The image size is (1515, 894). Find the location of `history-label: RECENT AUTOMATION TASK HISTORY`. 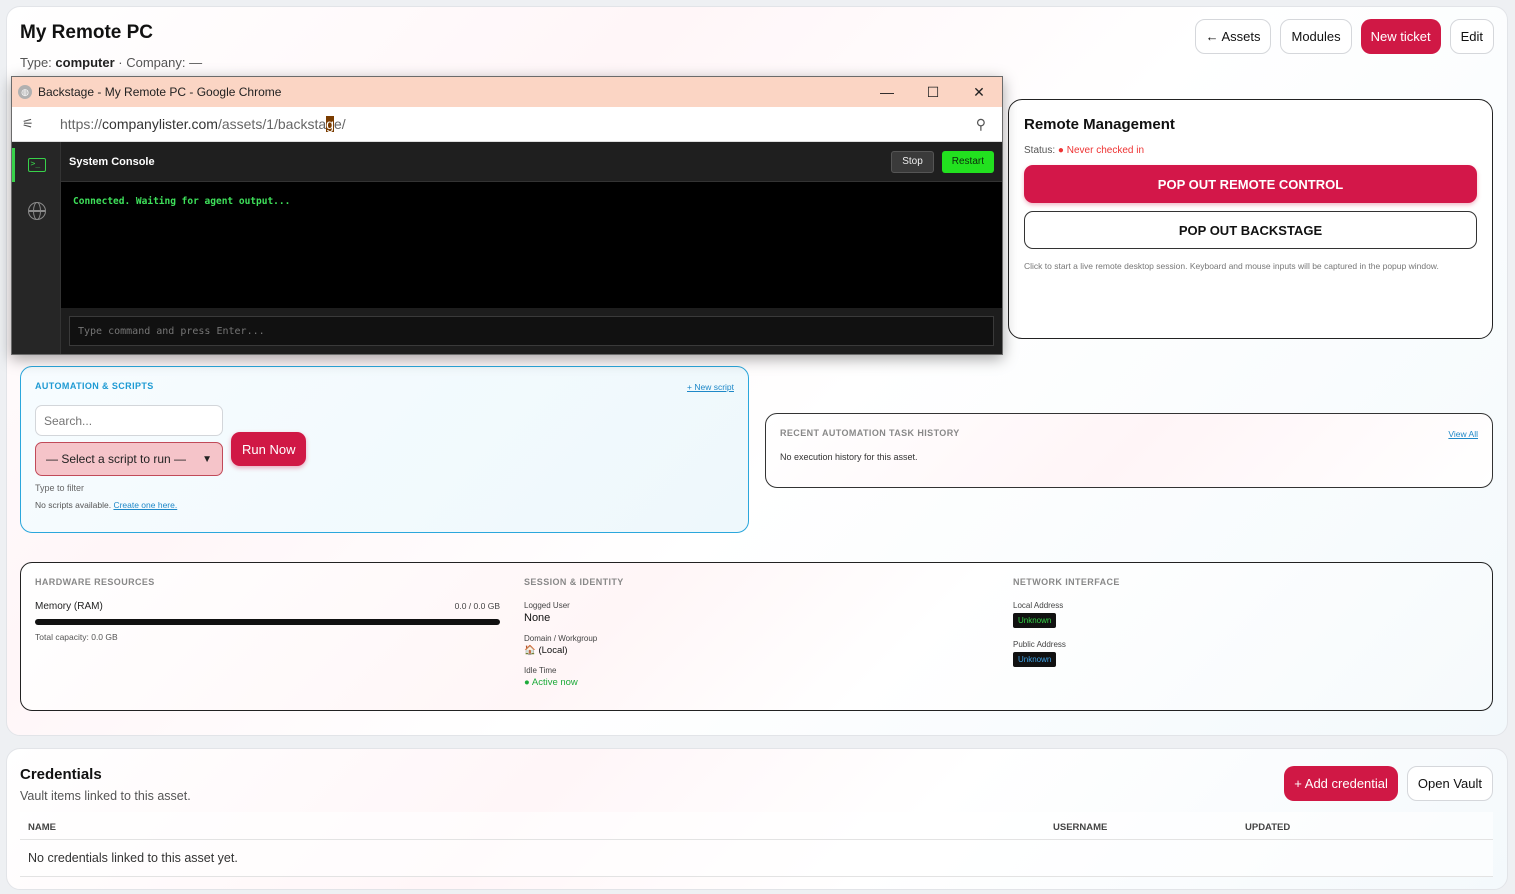

history-label: RECENT AUTOMATION TASK HISTORY is located at coordinates (870, 433).